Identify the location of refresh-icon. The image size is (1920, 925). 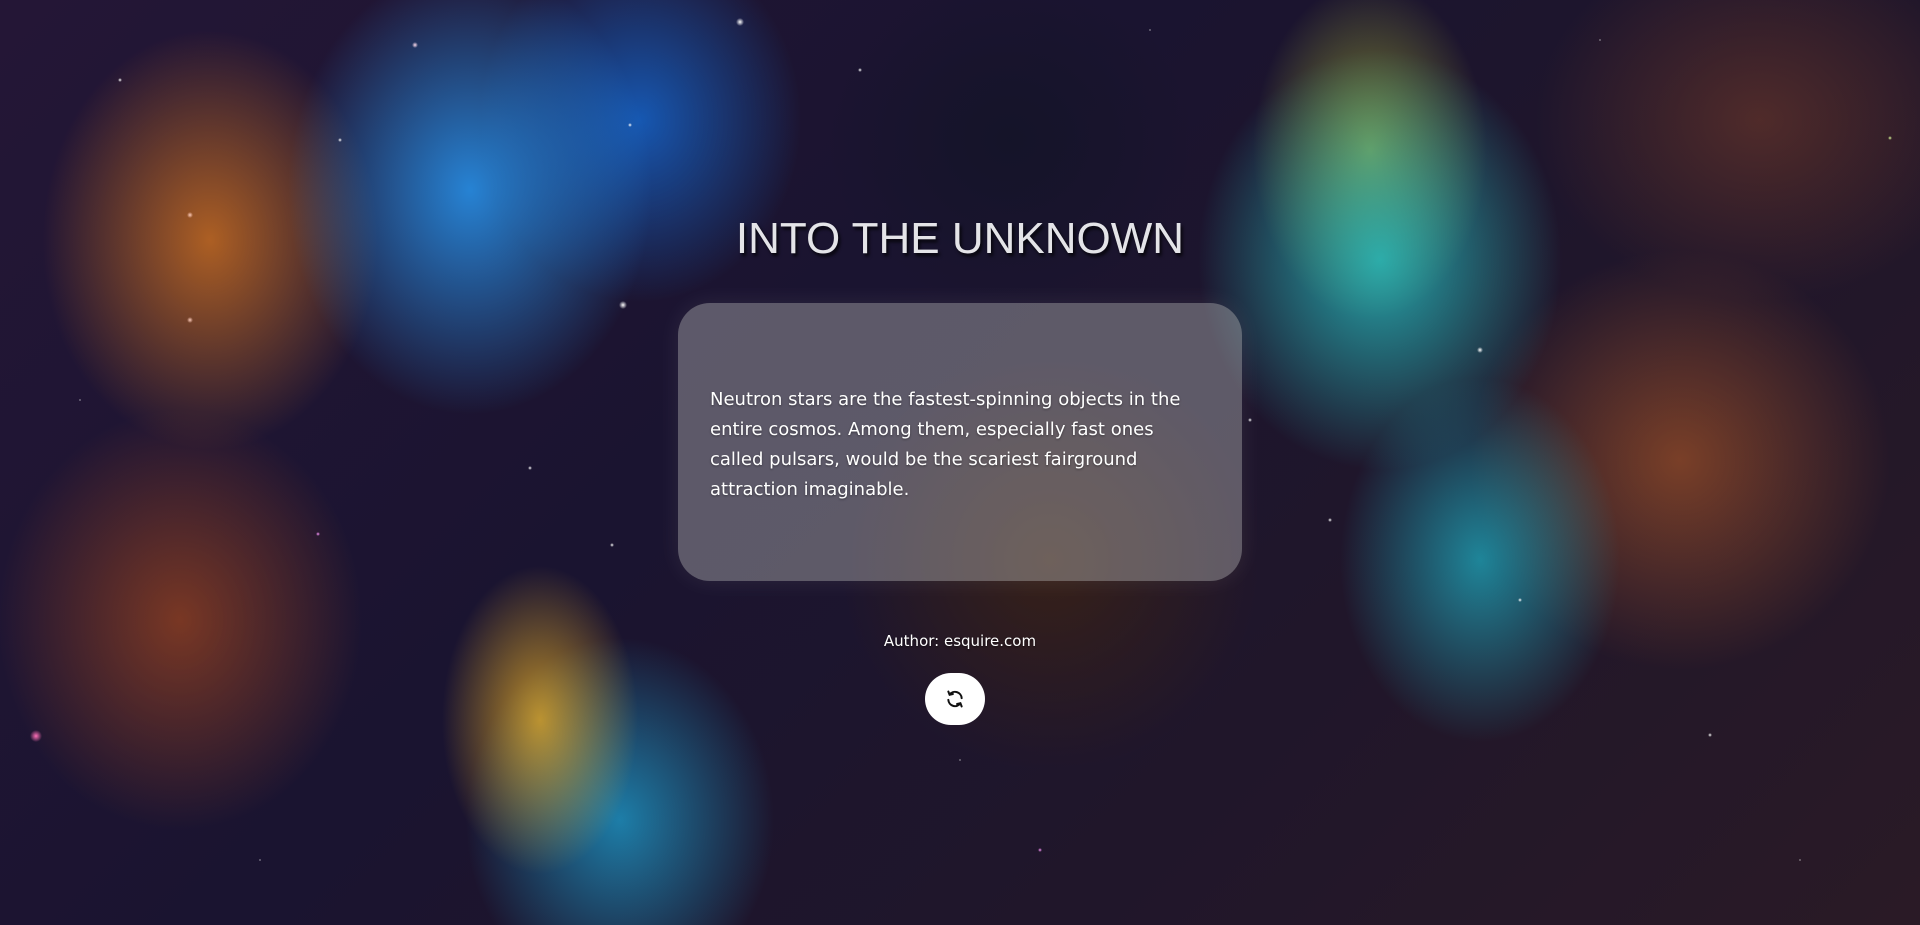
(955, 699).